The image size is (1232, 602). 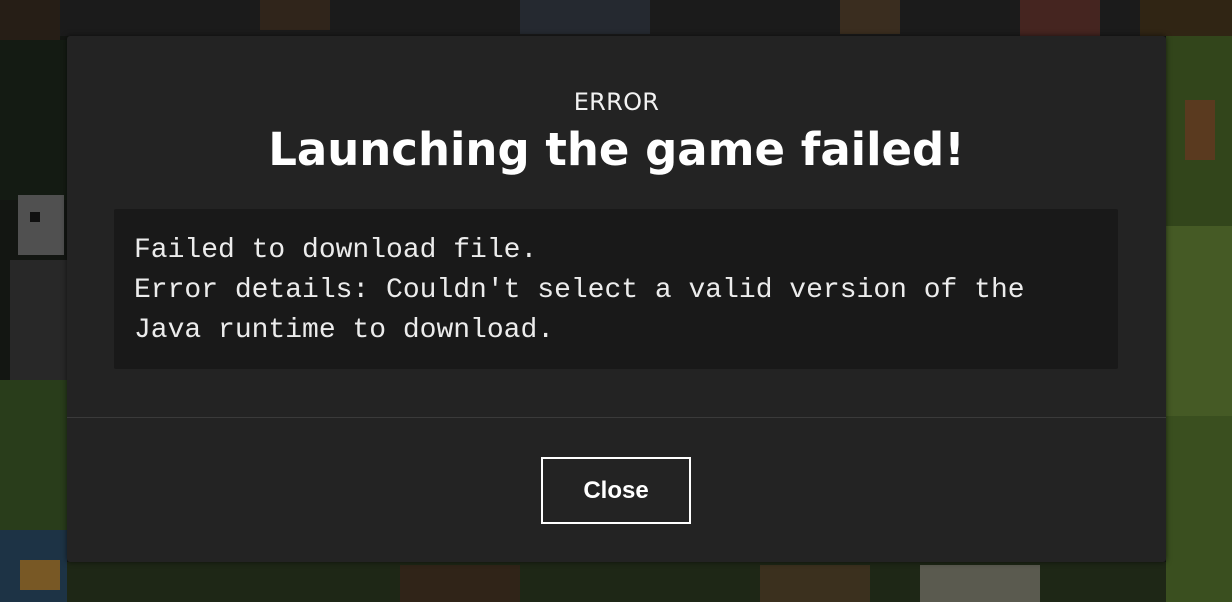 What do you see at coordinates (616, 149) in the screenshot?
I see `dialog-title: Launching the game failed!` at bounding box center [616, 149].